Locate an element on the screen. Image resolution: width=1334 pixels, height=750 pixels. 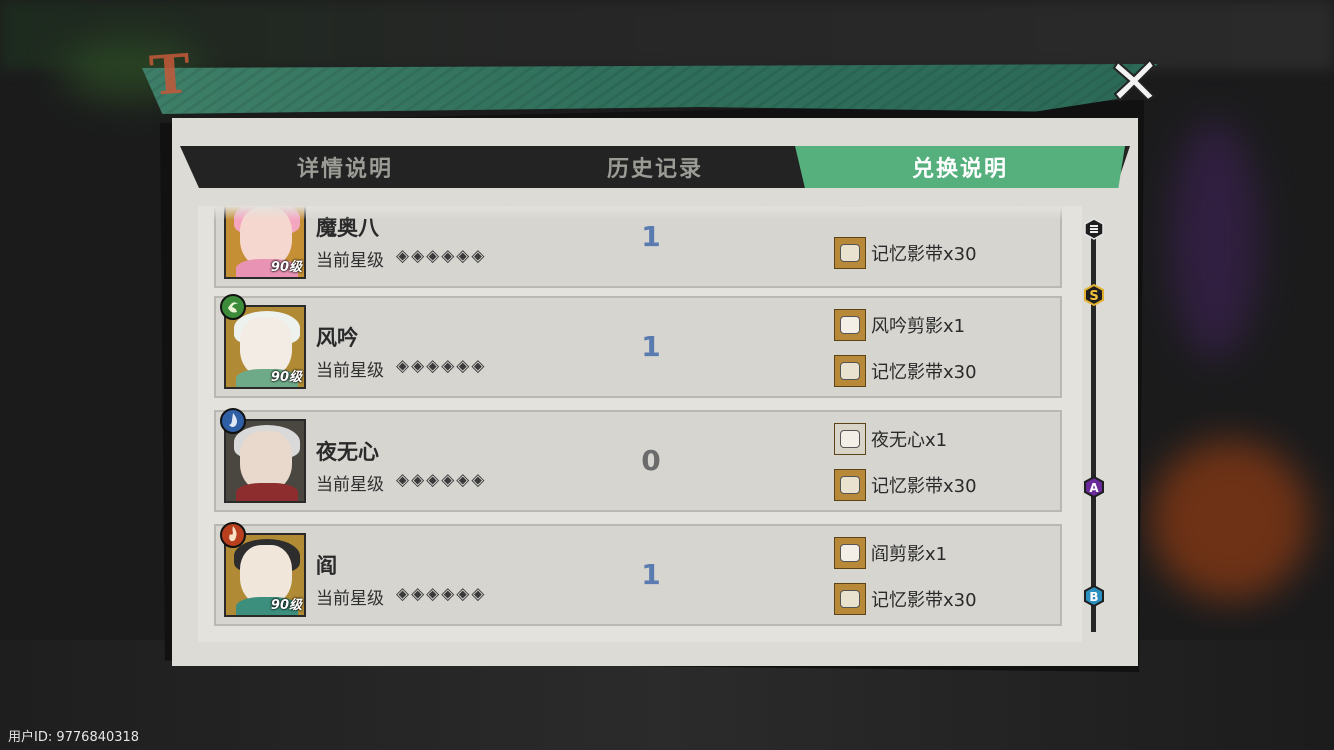
list-top-fade is located at coordinates (640, 213).